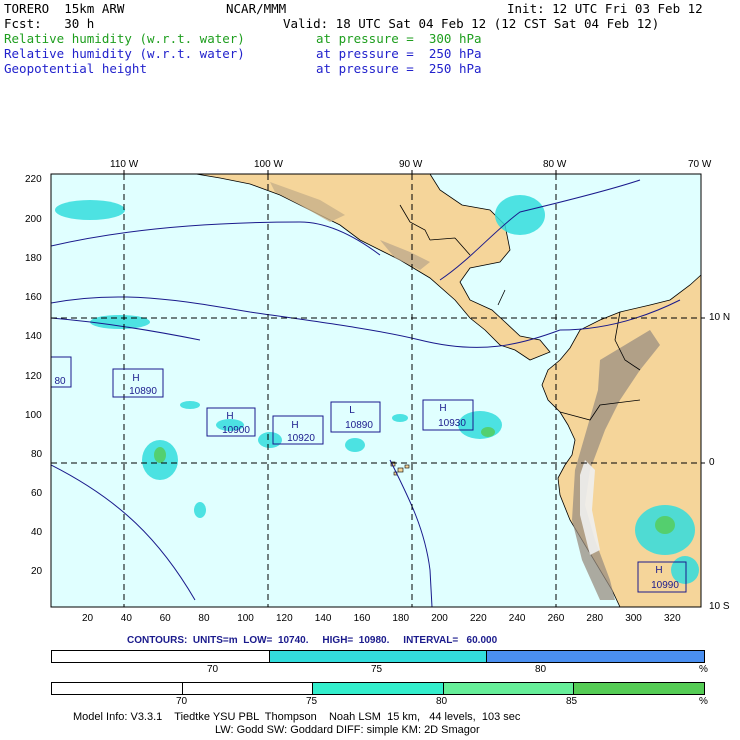 Image resolution: width=740 pixels, height=740 pixels. I want to click on y-grid-tick: 200, so click(33, 219).